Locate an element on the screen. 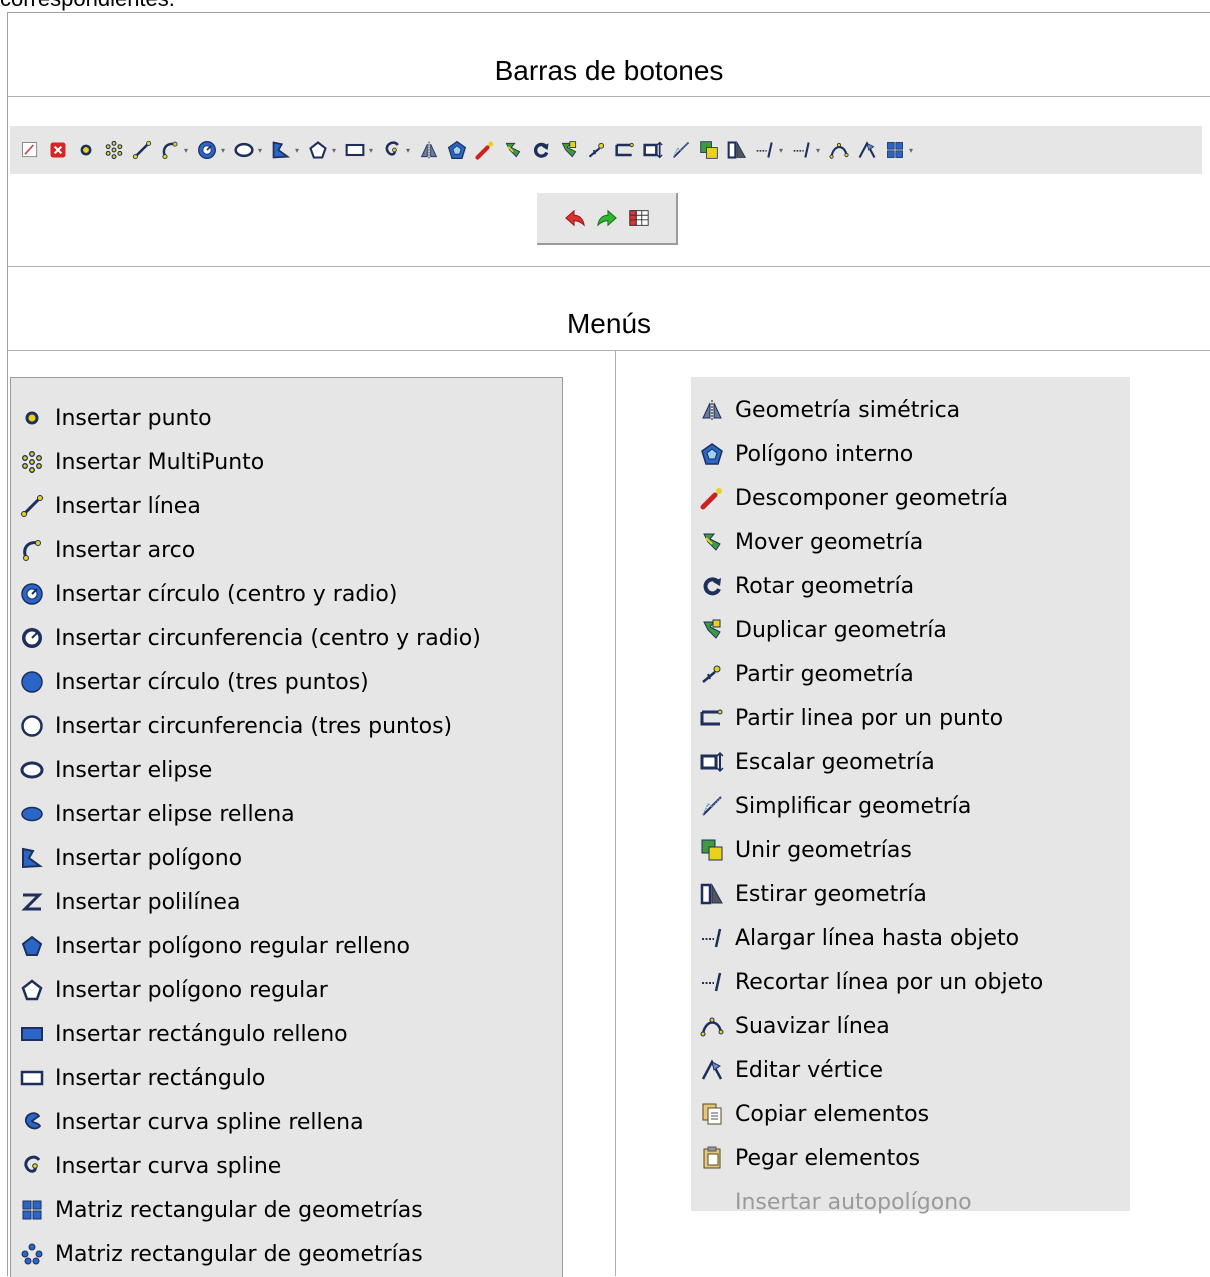  menu-item: Insertar circunferencia (centro y radio) is located at coordinates (286, 638).